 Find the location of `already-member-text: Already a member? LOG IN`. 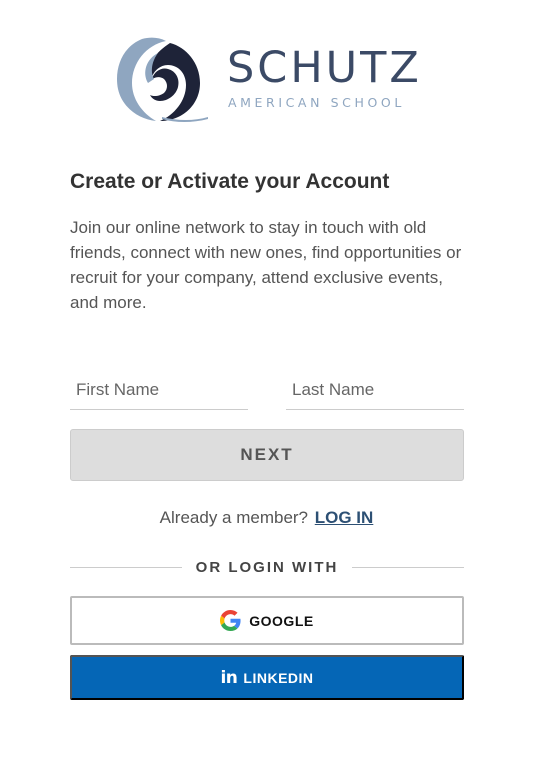

already-member-text: Already a member? LOG IN is located at coordinates (266, 518).